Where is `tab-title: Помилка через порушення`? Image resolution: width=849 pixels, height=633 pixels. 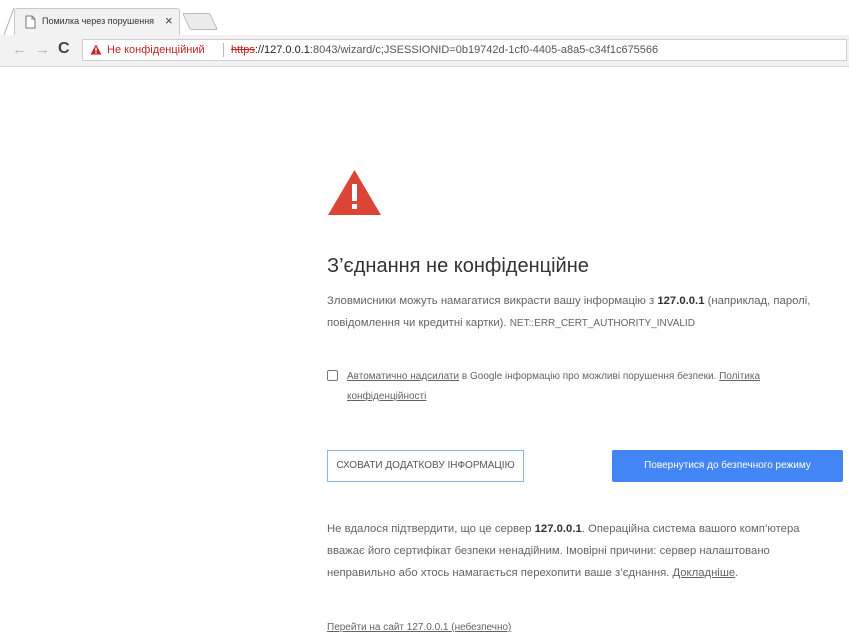 tab-title: Помилка через порушення is located at coordinates (98, 21).